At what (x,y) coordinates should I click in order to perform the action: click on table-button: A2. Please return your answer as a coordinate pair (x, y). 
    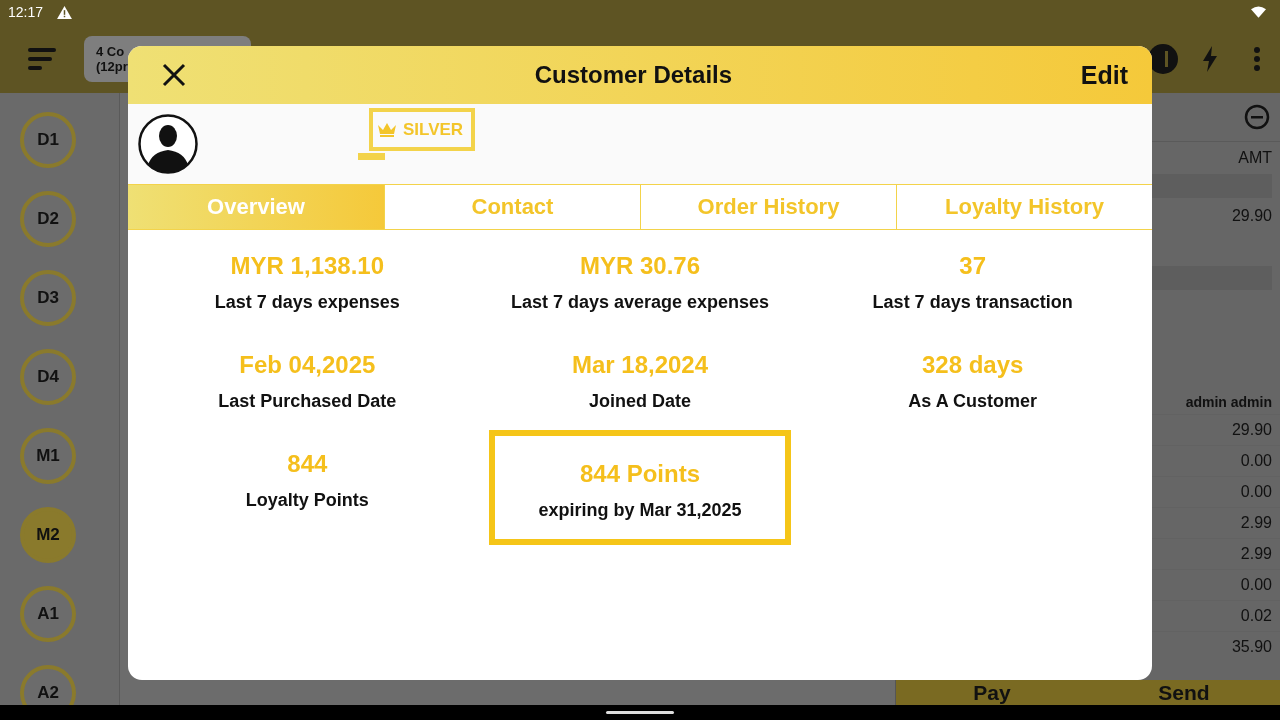
    Looking at the image, I should click on (48, 685).